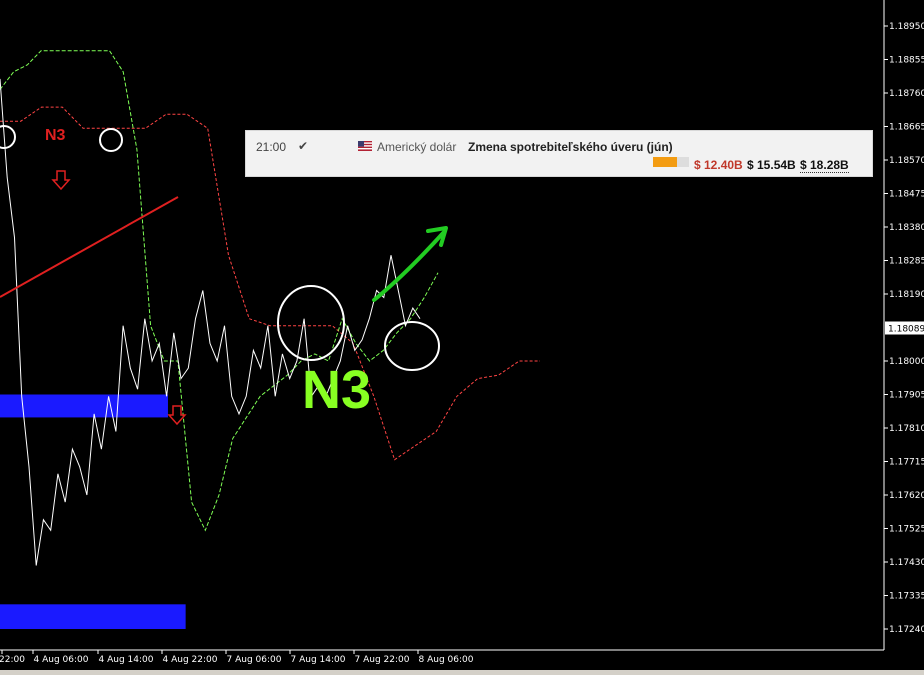  What do you see at coordinates (303, 146) in the screenshot?
I see `check-icon: ✔` at bounding box center [303, 146].